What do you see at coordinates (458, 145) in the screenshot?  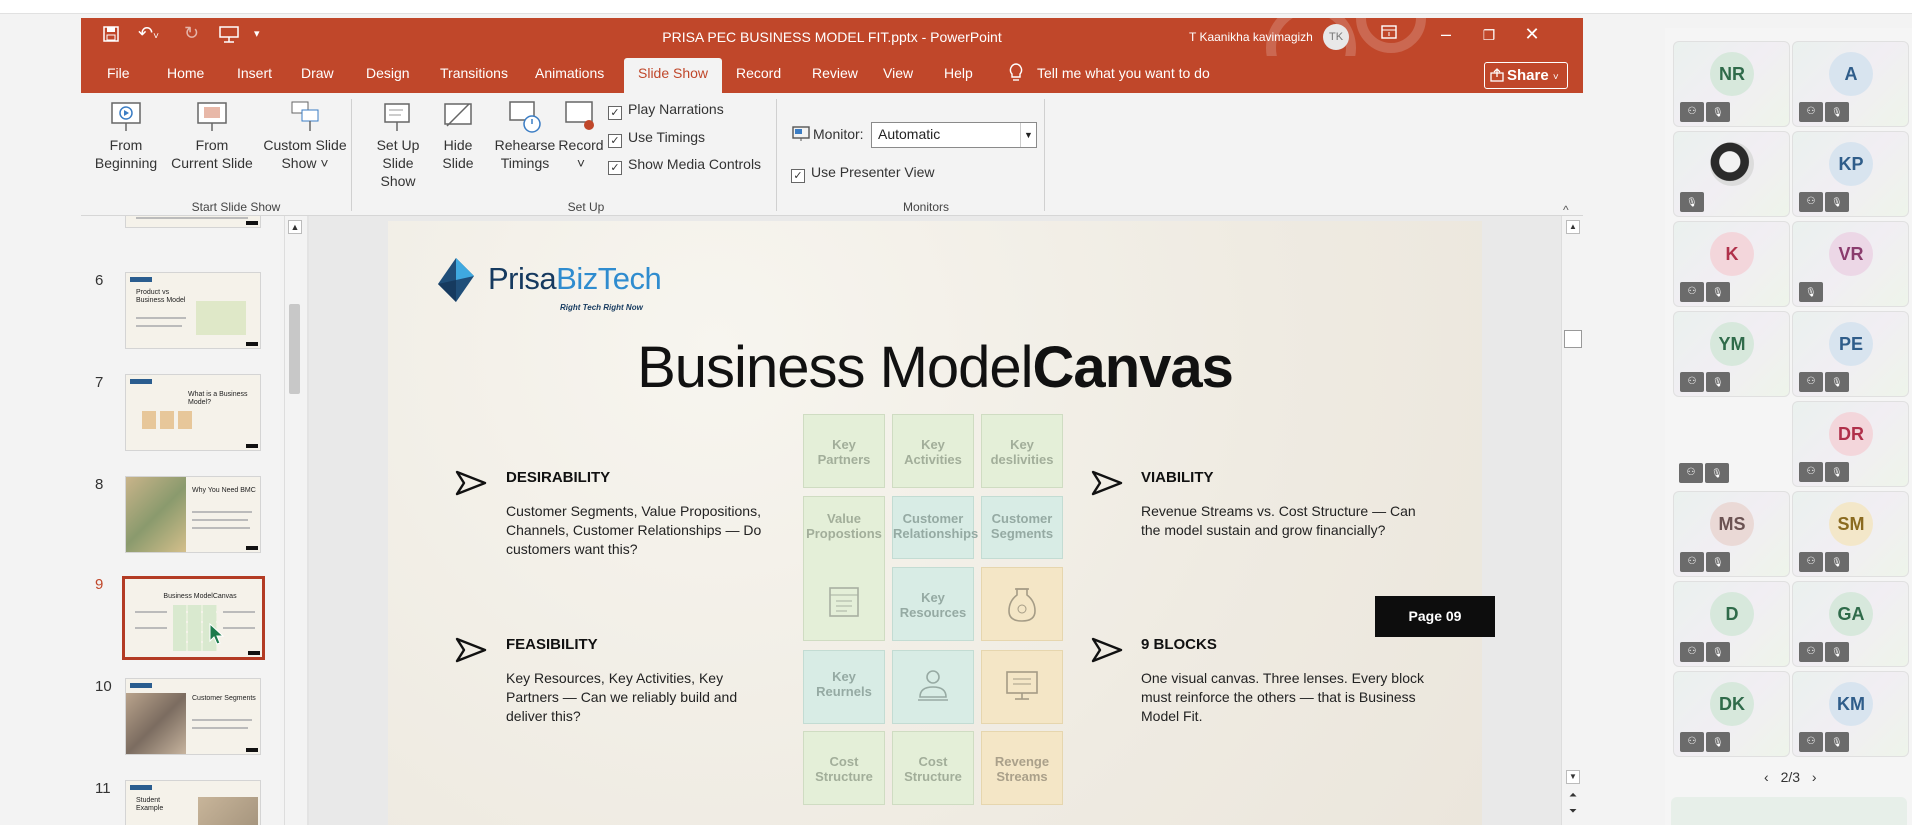 I see `hide-line1: Hide` at bounding box center [458, 145].